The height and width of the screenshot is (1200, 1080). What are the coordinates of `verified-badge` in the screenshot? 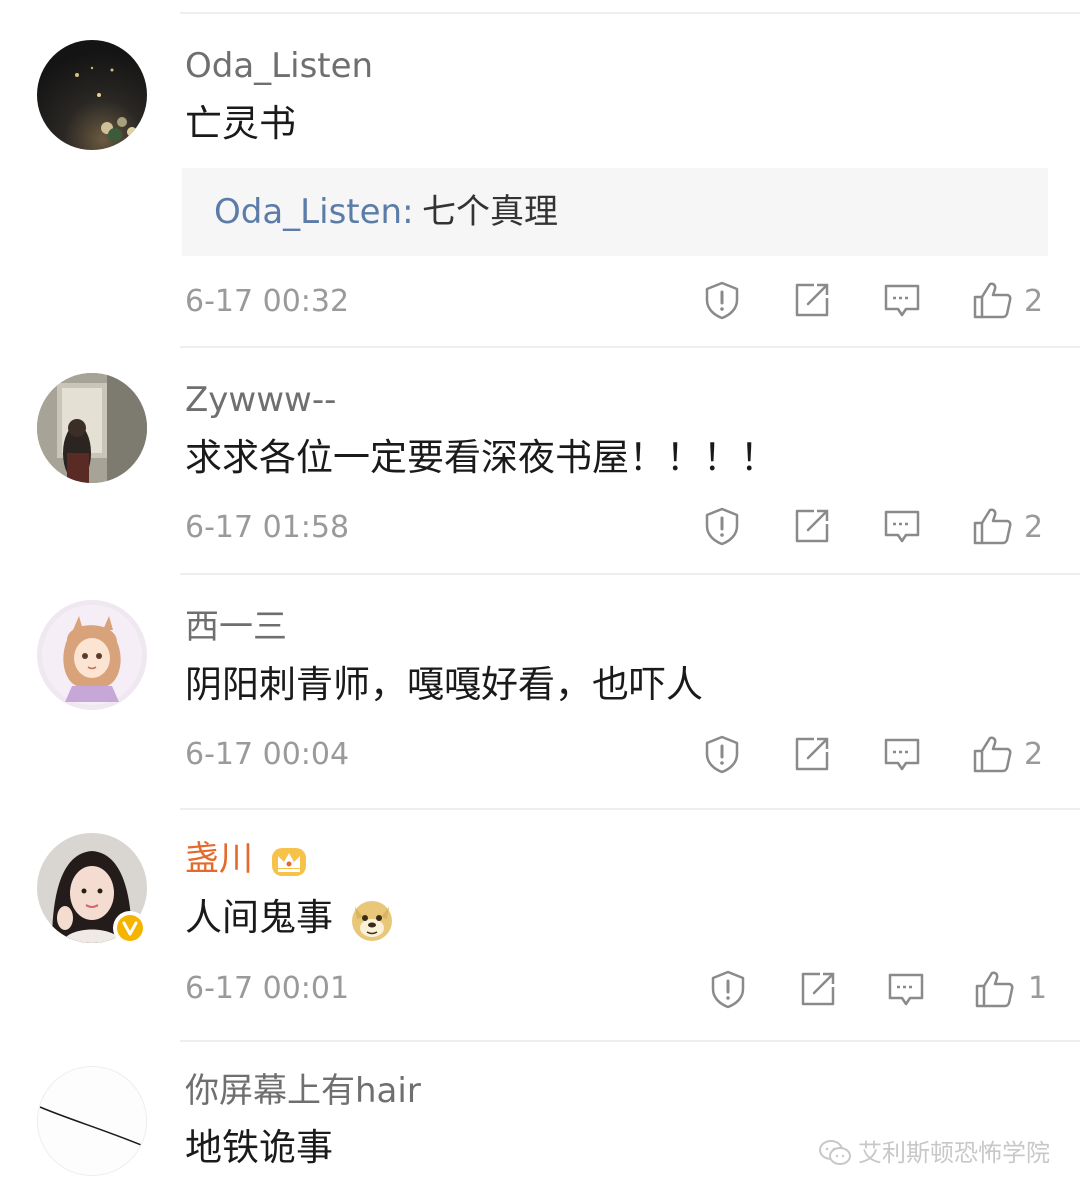 It's located at (130, 928).